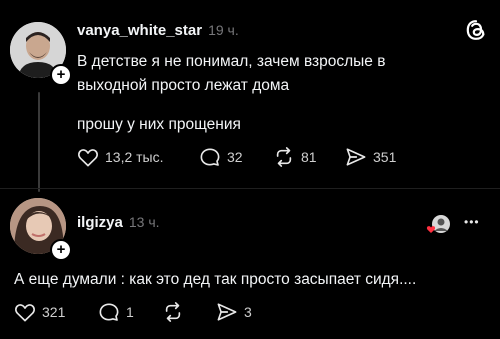 The image size is (500, 339). What do you see at coordinates (39, 312) in the screenshot?
I see `like-button: 321` at bounding box center [39, 312].